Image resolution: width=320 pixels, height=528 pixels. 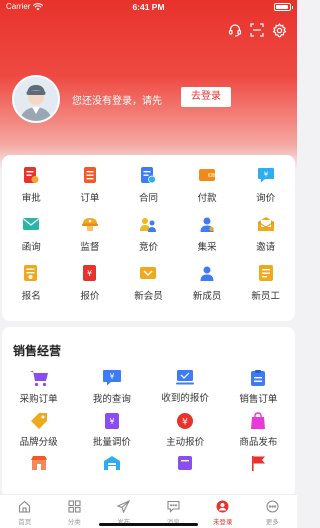 What do you see at coordinates (266, 224) in the screenshot?
I see `invite-icon` at bounding box center [266, 224].